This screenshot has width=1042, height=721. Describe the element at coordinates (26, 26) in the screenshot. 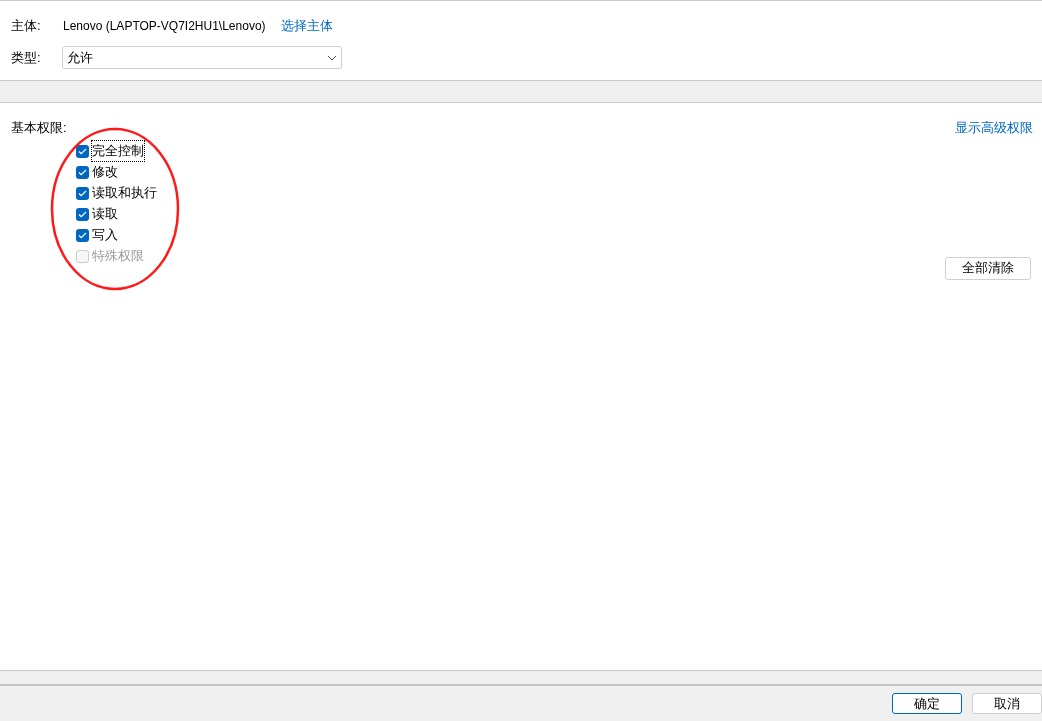

I see `principal-label: 主体:` at that location.